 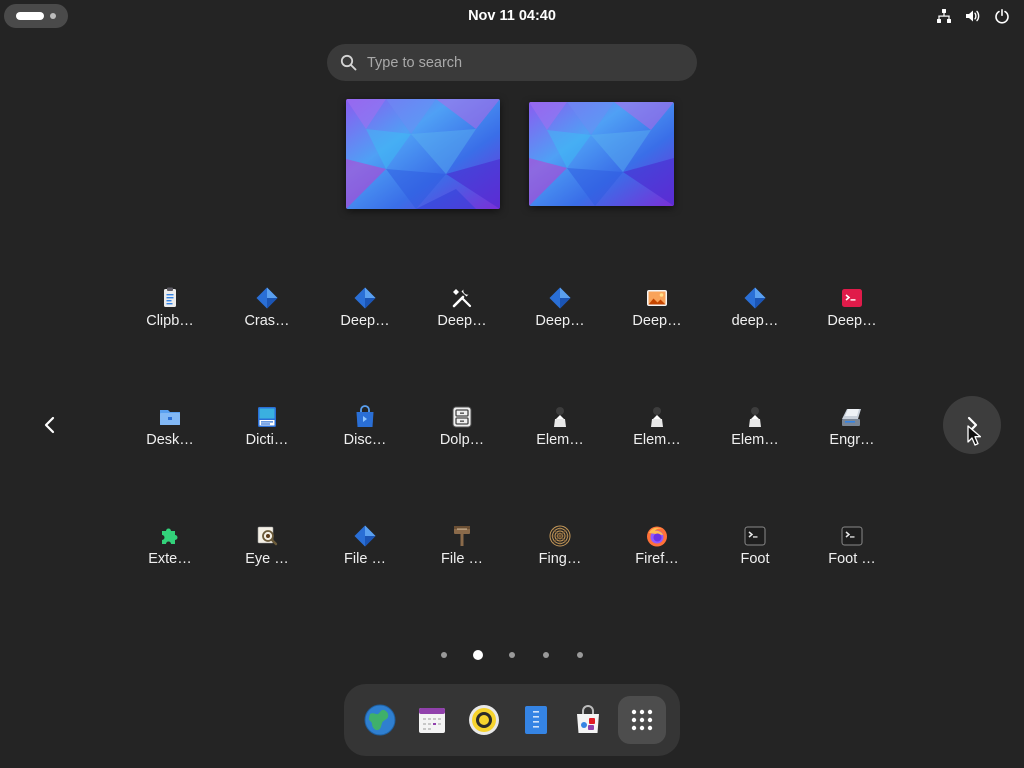 I want to click on clock: Nov 11 04:40, so click(x=512, y=16).